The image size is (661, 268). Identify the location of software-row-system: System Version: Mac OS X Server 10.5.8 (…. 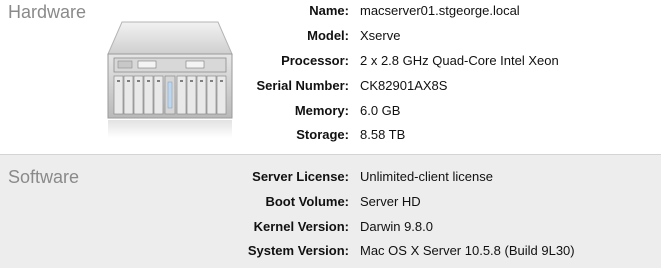
(330, 251).